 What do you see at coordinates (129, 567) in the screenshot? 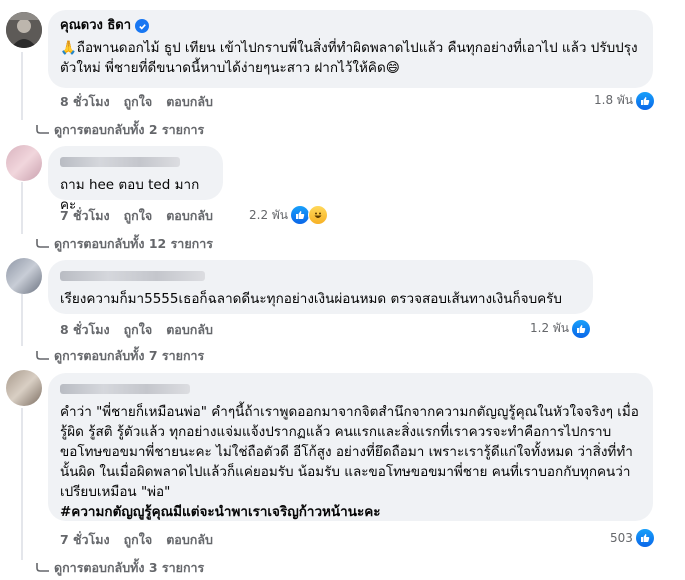
I see `view-replies-label: ดูการตอบกลับทั้ง 3 รายการ` at bounding box center [129, 567].